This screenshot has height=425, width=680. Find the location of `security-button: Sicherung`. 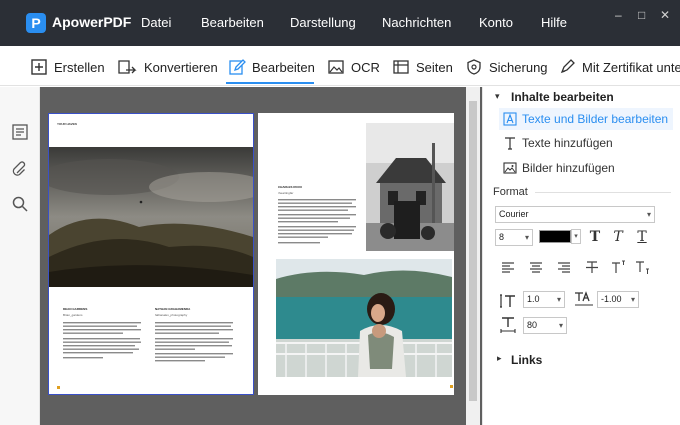

security-button: Sicherung is located at coordinates (506, 67).